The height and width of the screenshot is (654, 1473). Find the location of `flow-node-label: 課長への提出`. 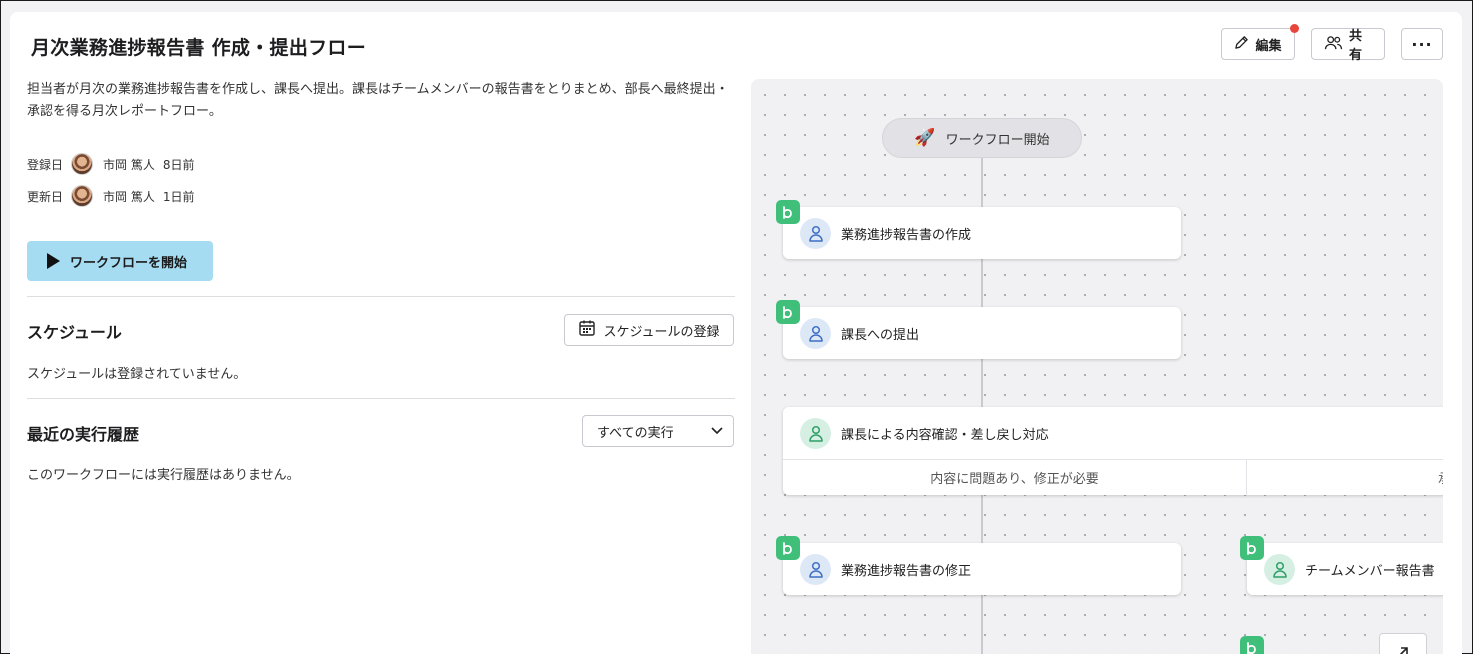

flow-node-label: 課長への提出 is located at coordinates (880, 335).